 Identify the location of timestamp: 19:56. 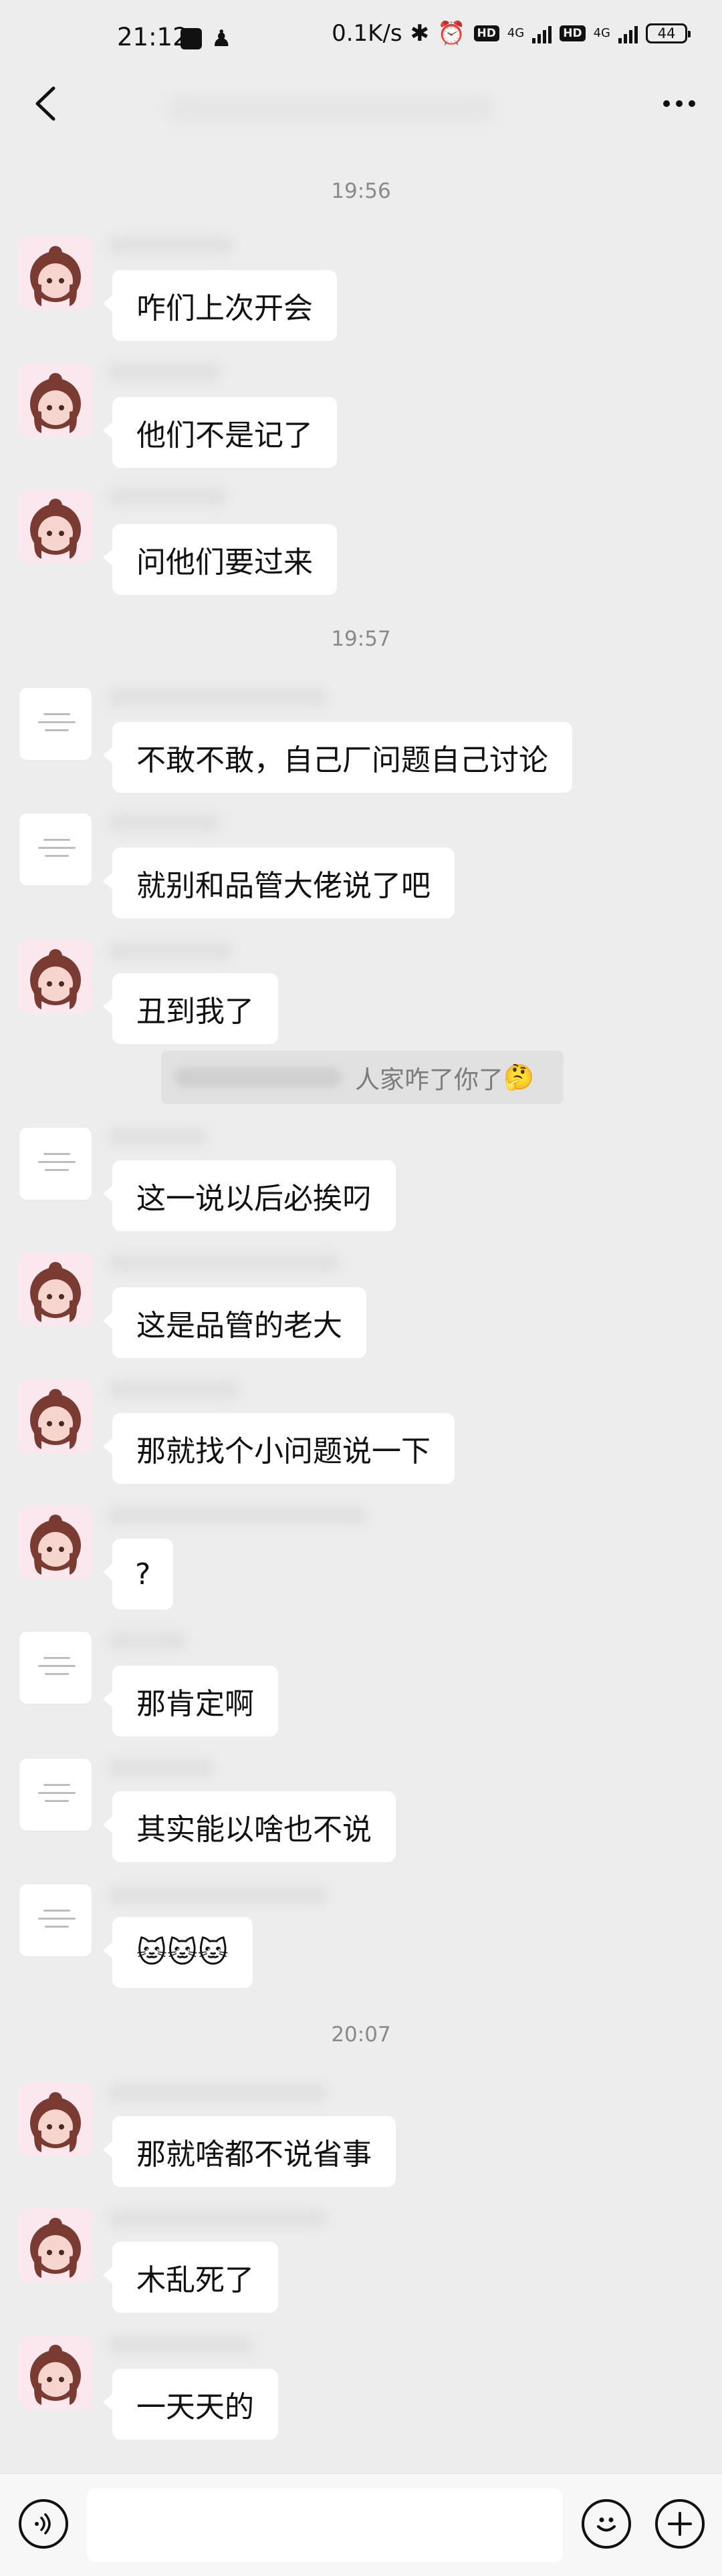
(361, 191).